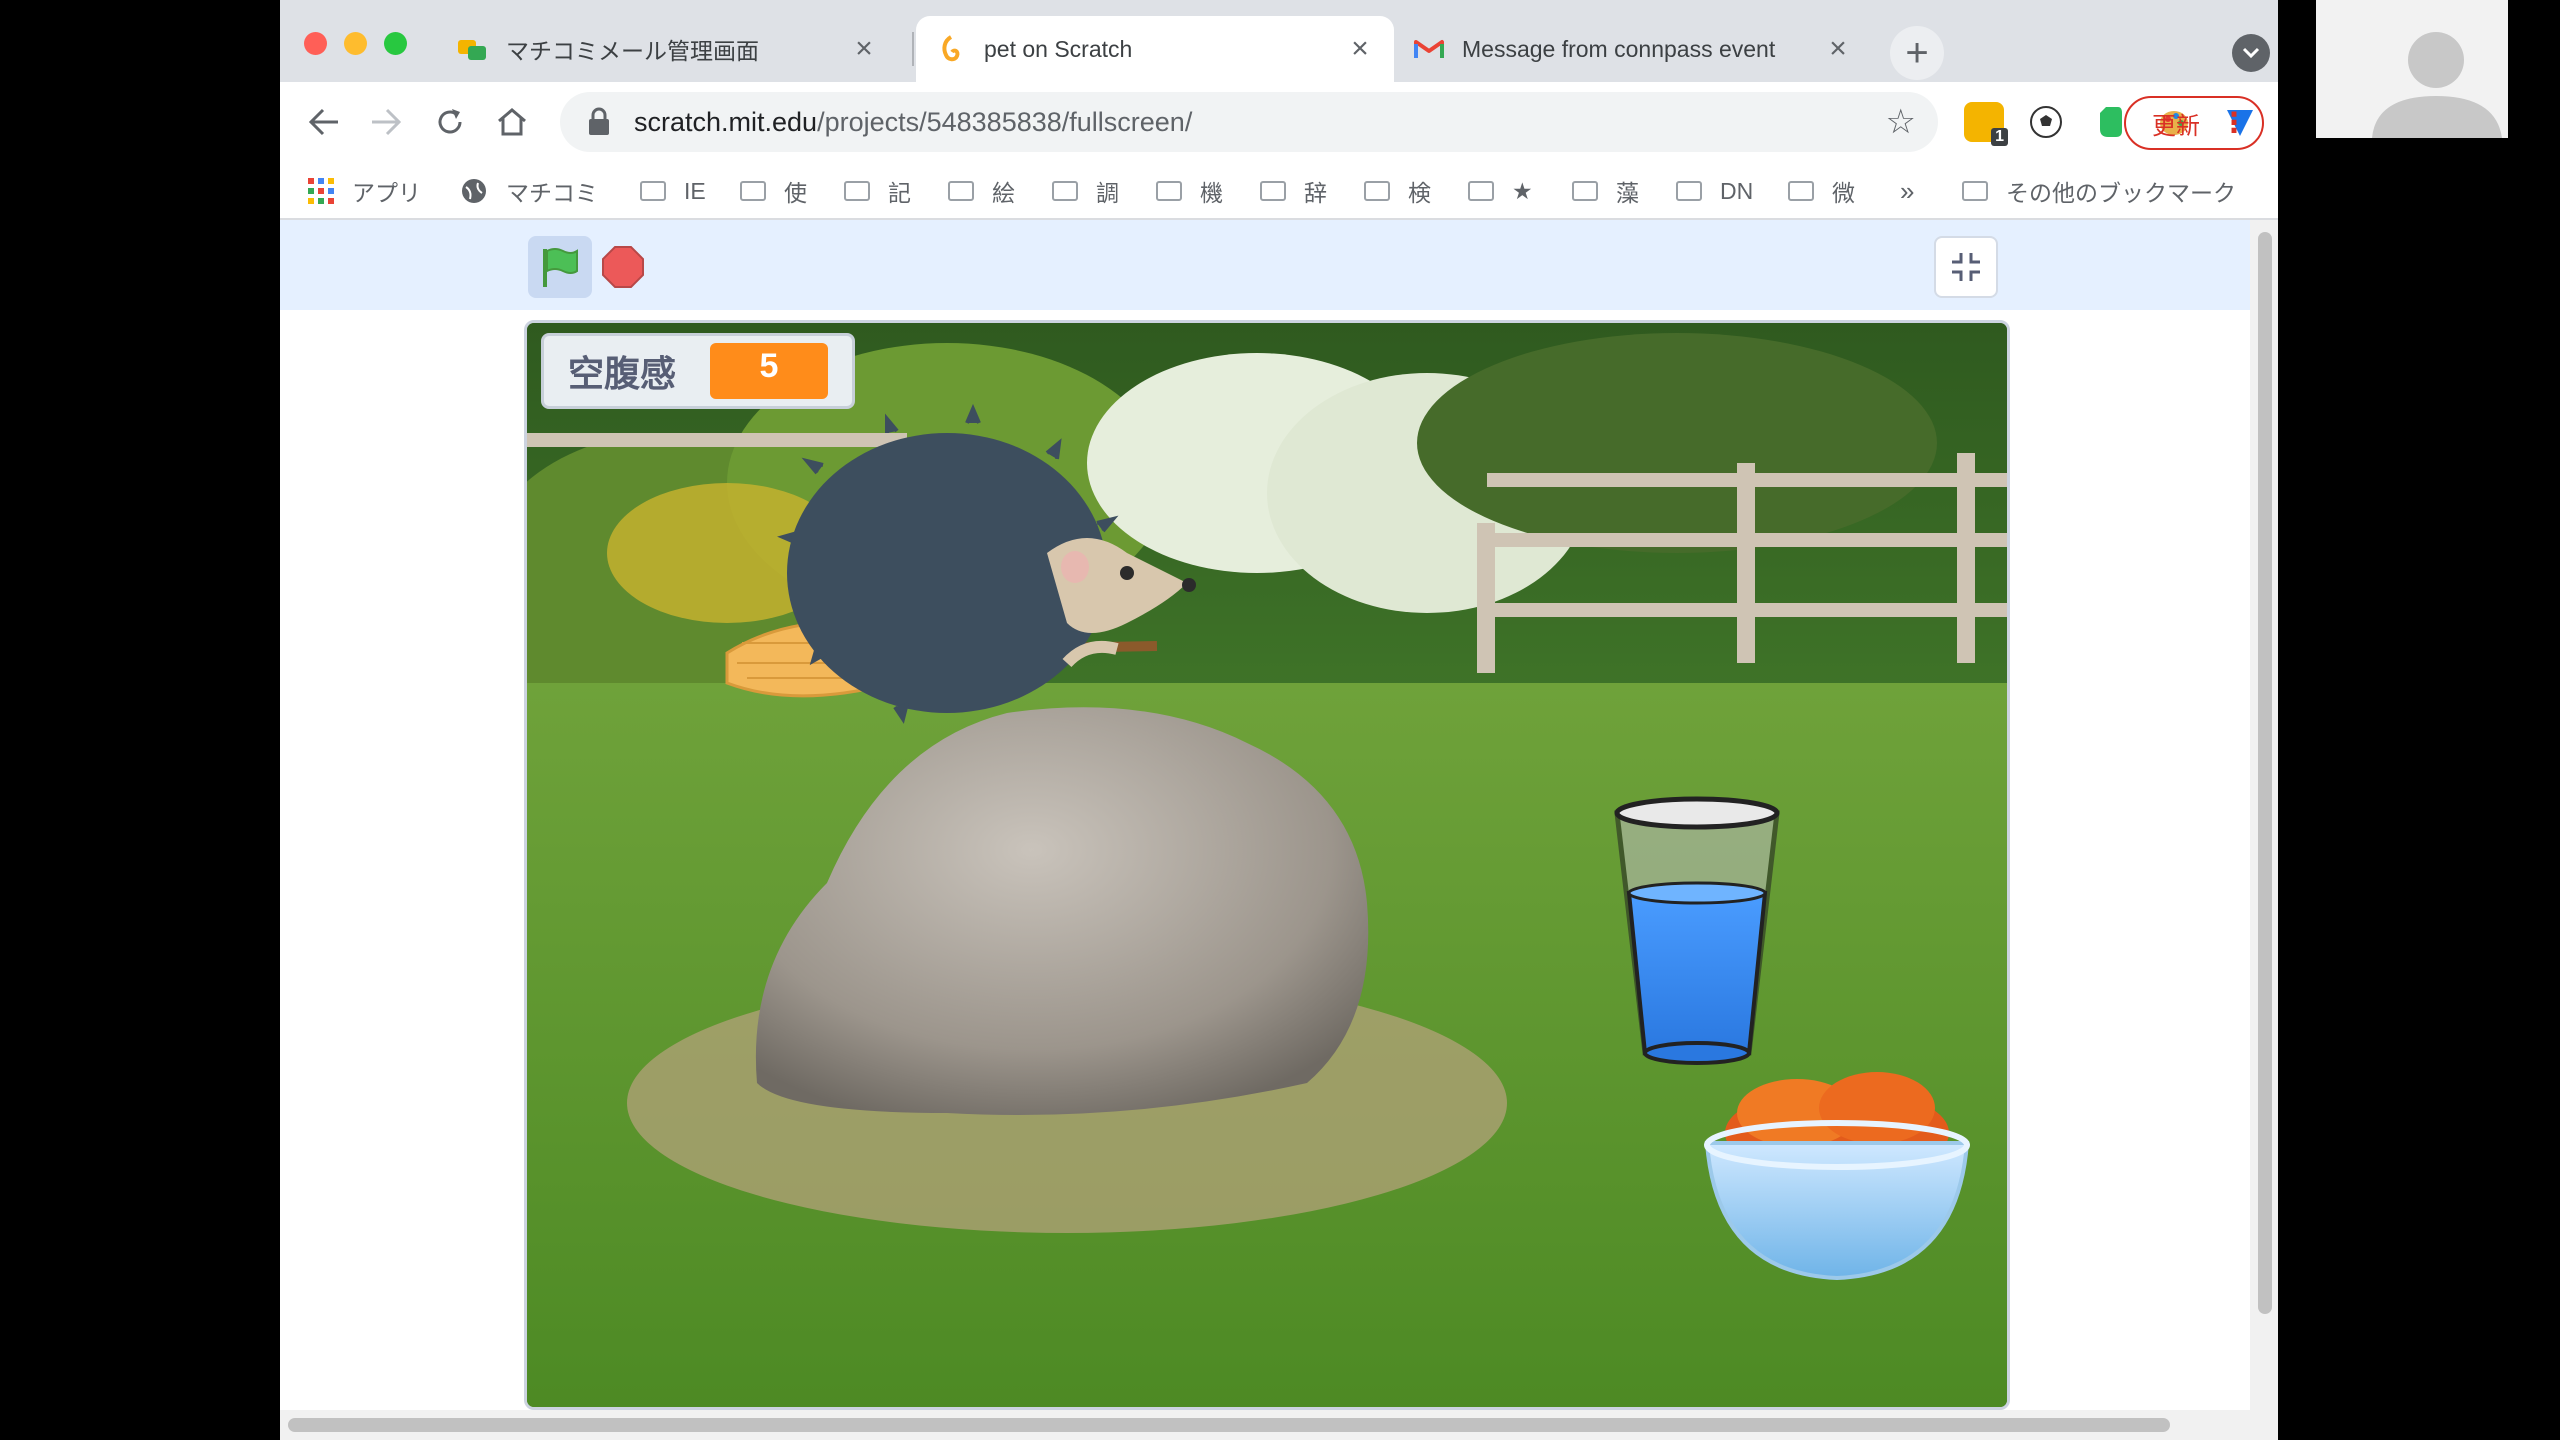 This screenshot has width=2560, height=1440. Describe the element at coordinates (1085, 191) in the screenshot. I see `bookmark-folder: 調` at that location.